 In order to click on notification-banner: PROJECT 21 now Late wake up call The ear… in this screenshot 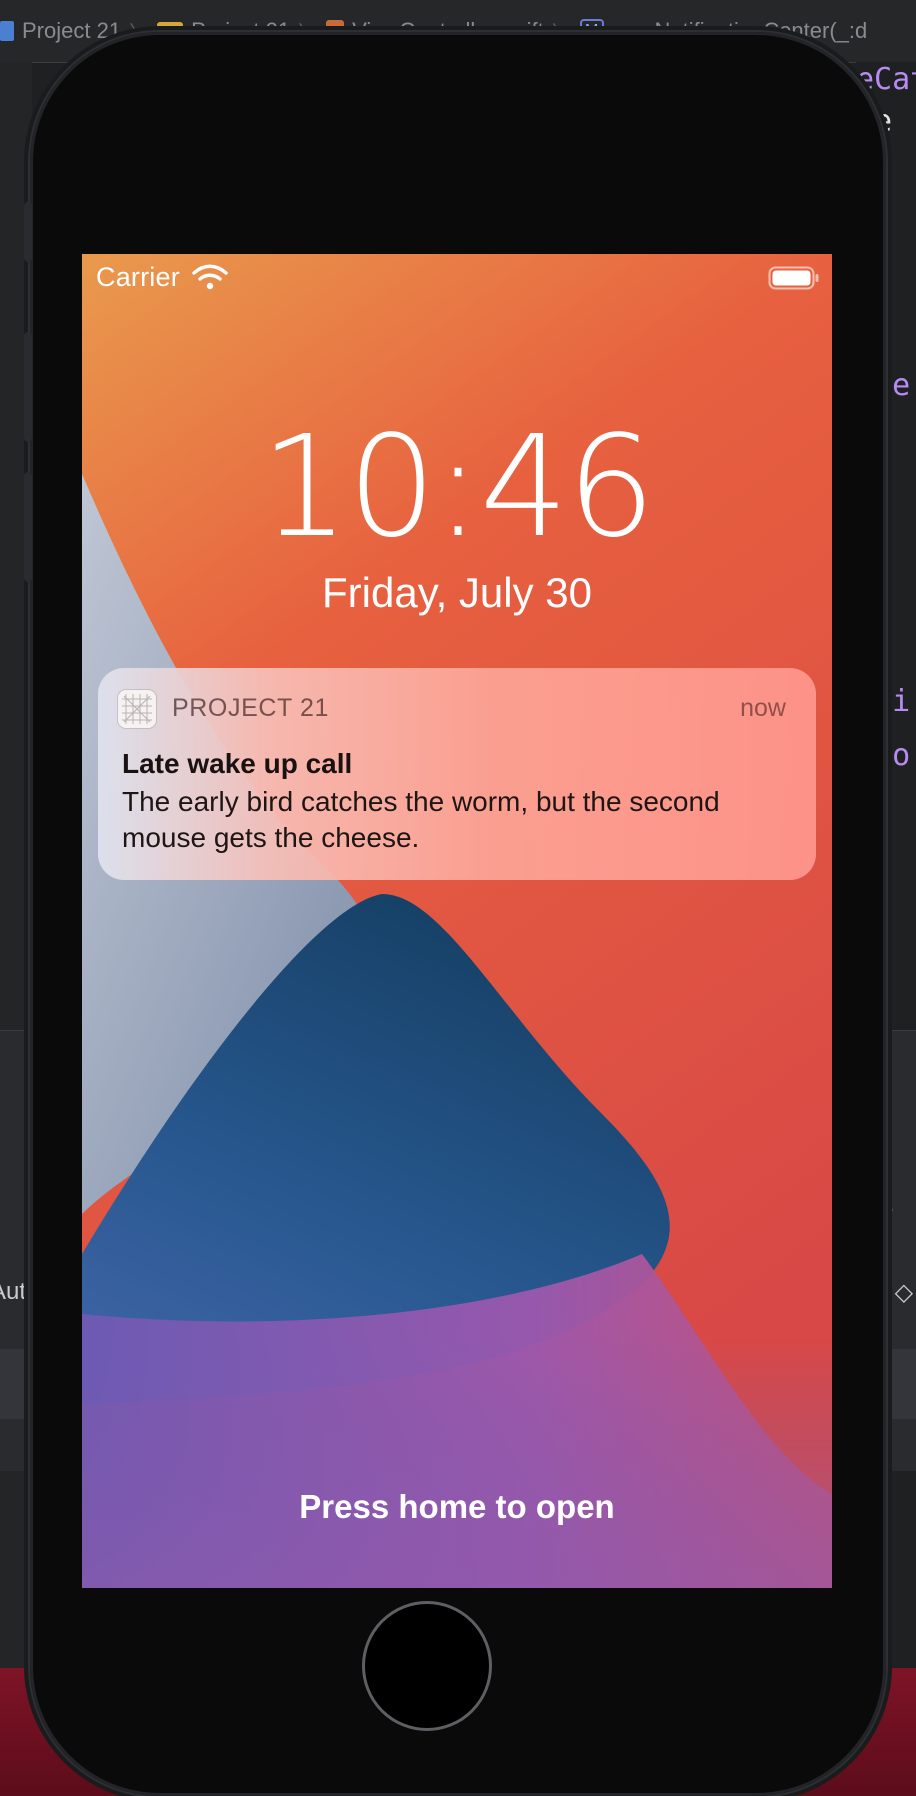, I will do `click(457, 774)`.